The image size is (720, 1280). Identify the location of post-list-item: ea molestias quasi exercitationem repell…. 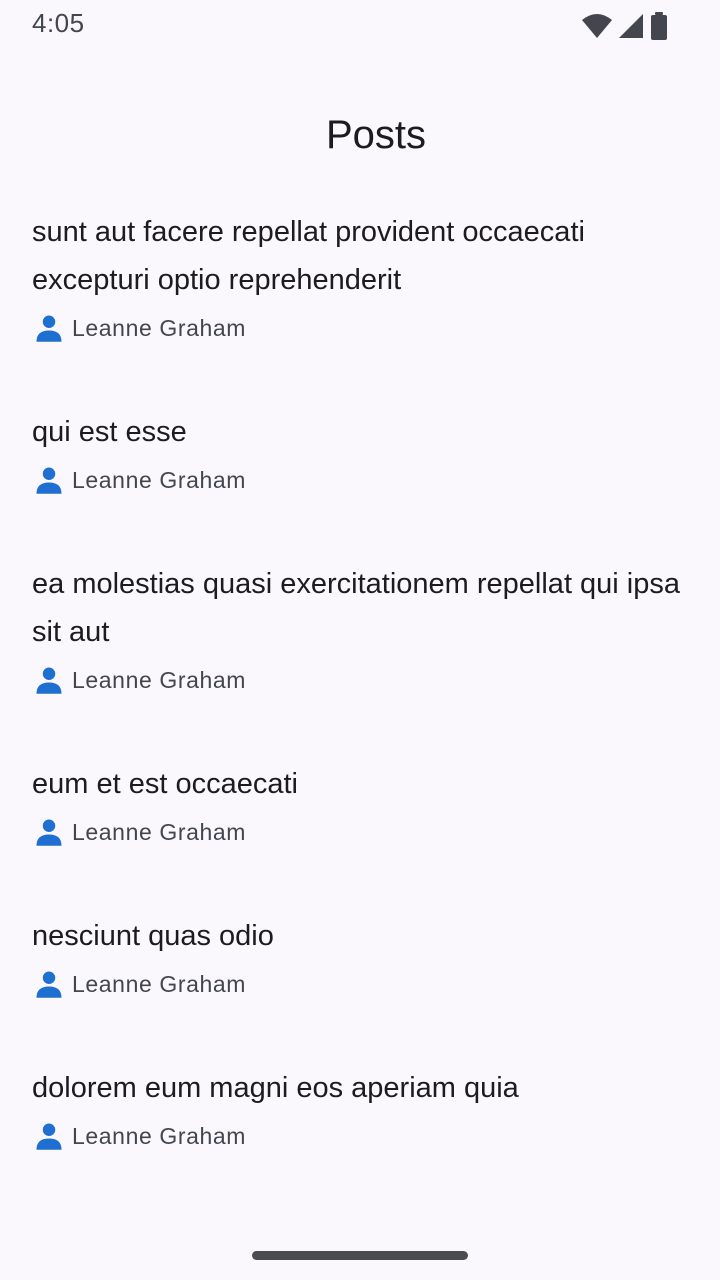
(360, 632).